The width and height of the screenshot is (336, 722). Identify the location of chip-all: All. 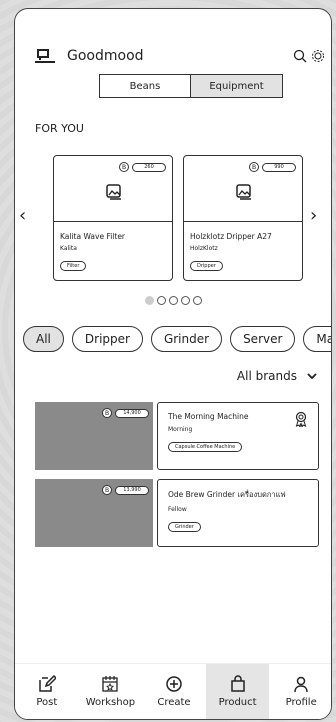
(43, 339).